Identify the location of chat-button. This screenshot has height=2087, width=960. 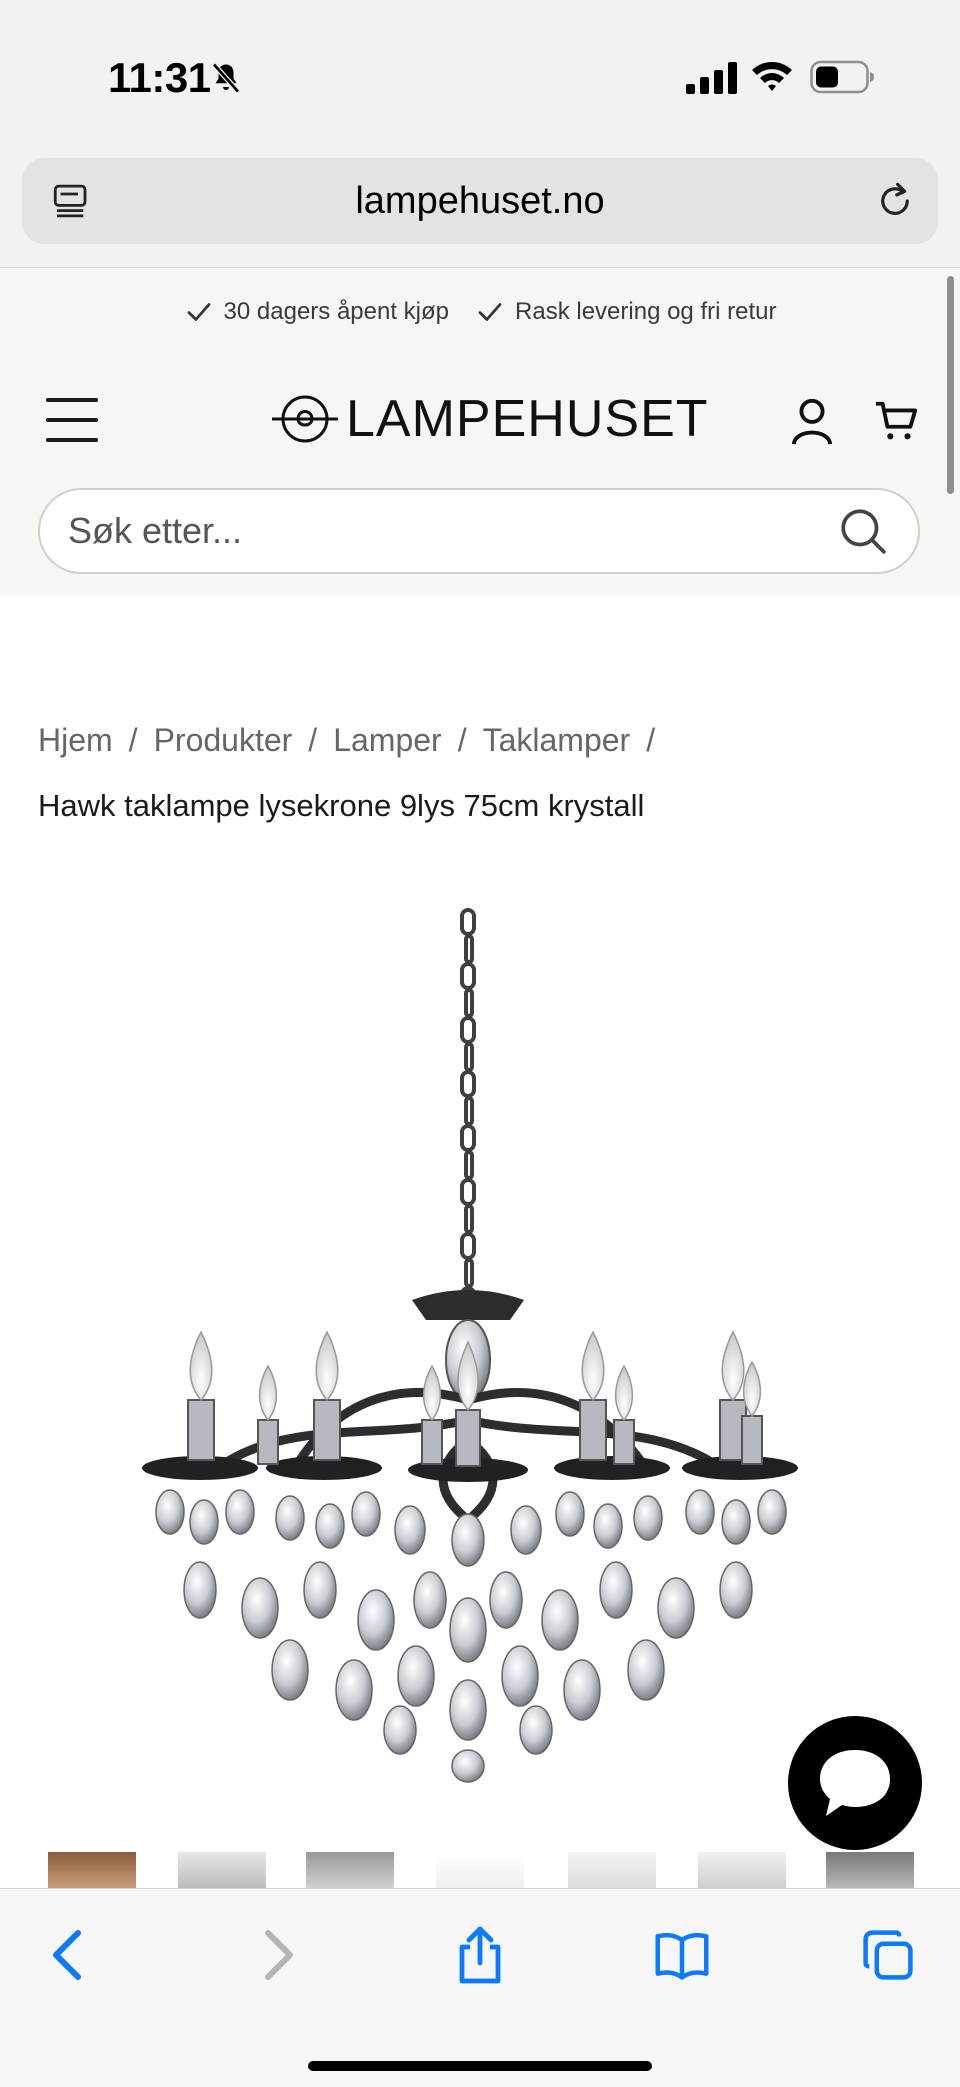
(855, 1783).